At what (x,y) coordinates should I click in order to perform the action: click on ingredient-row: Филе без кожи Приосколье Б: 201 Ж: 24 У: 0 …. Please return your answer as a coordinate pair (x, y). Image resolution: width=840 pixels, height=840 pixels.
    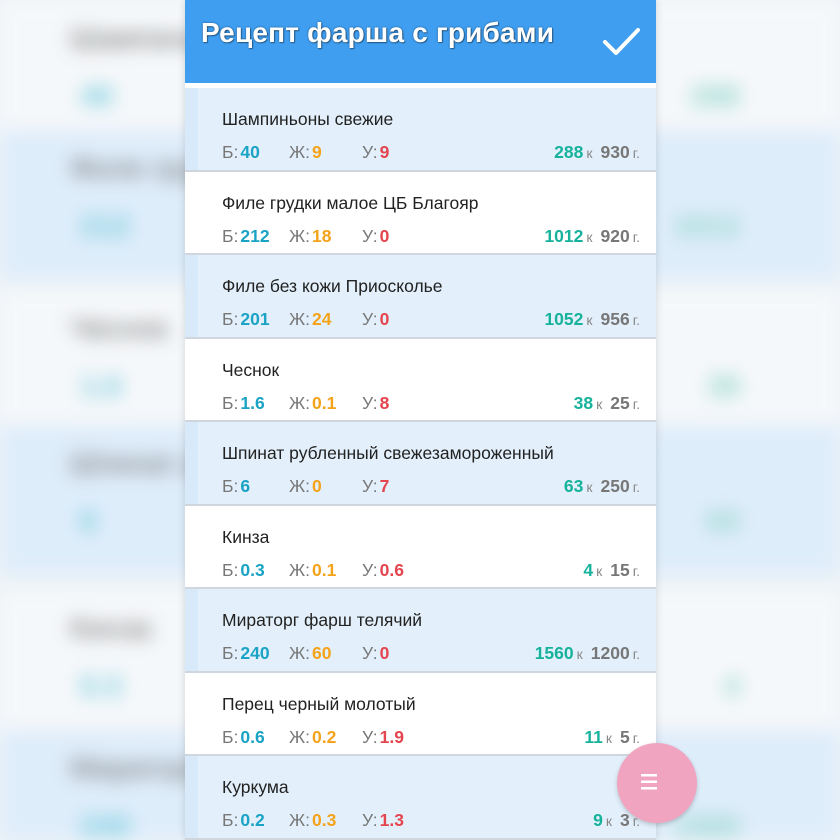
    Looking at the image, I should click on (420, 297).